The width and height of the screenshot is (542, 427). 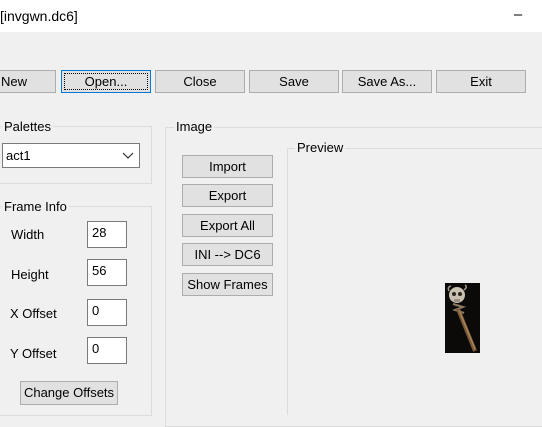 What do you see at coordinates (200, 81) in the screenshot?
I see `close-button: Close` at bounding box center [200, 81].